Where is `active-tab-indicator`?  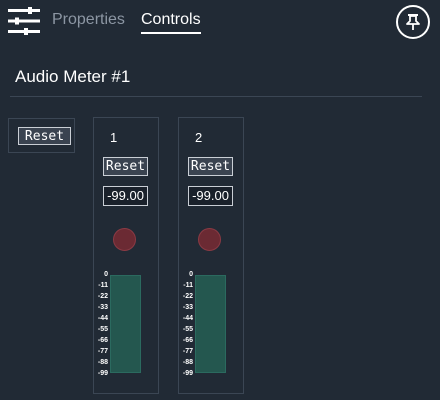
active-tab-indicator is located at coordinates (171, 33).